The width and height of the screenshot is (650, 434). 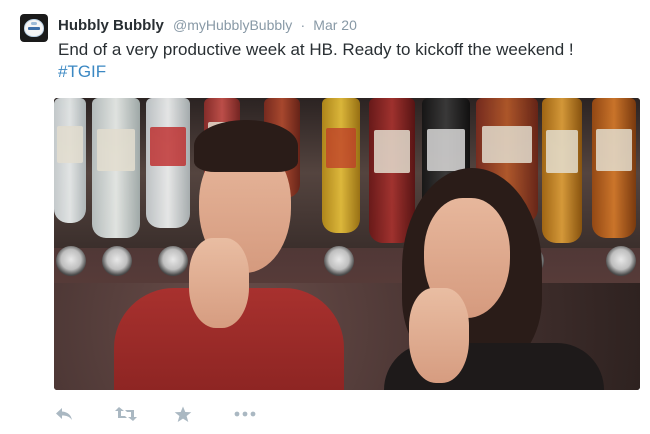 What do you see at coordinates (335, 25) in the screenshot?
I see `tweet-date: Mar 20` at bounding box center [335, 25].